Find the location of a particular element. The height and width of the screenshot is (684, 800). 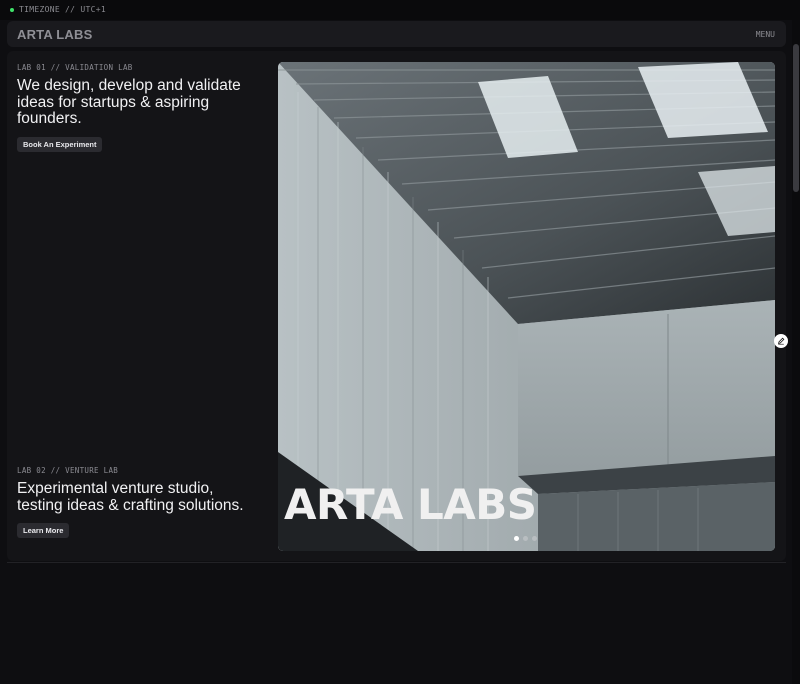

top-bar: TIMEZONE // UTC+1 is located at coordinates (400, 10).